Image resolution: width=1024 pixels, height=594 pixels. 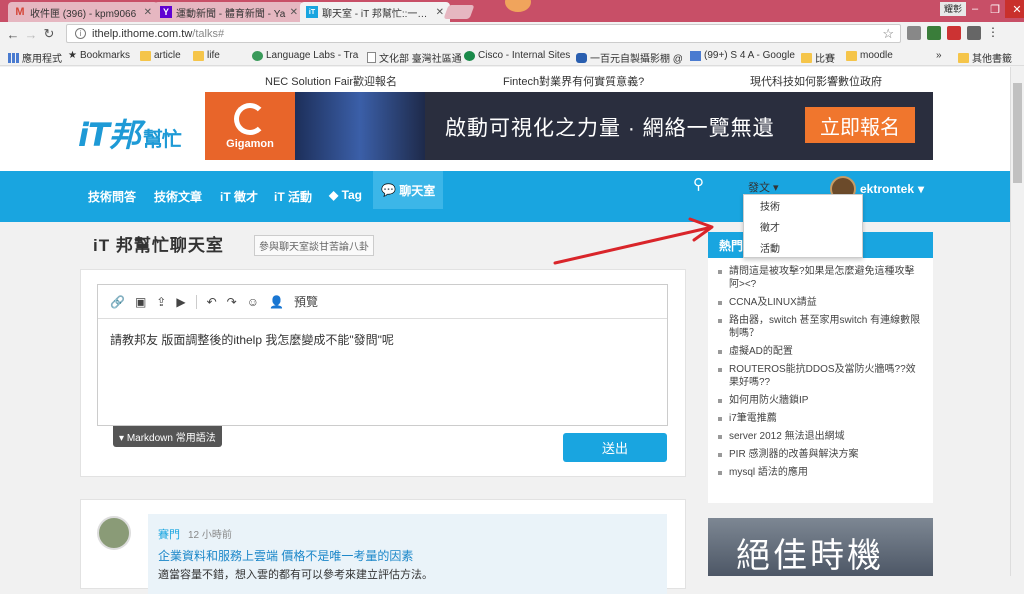 I want to click on forward-icon: →, so click(x=31, y=34).